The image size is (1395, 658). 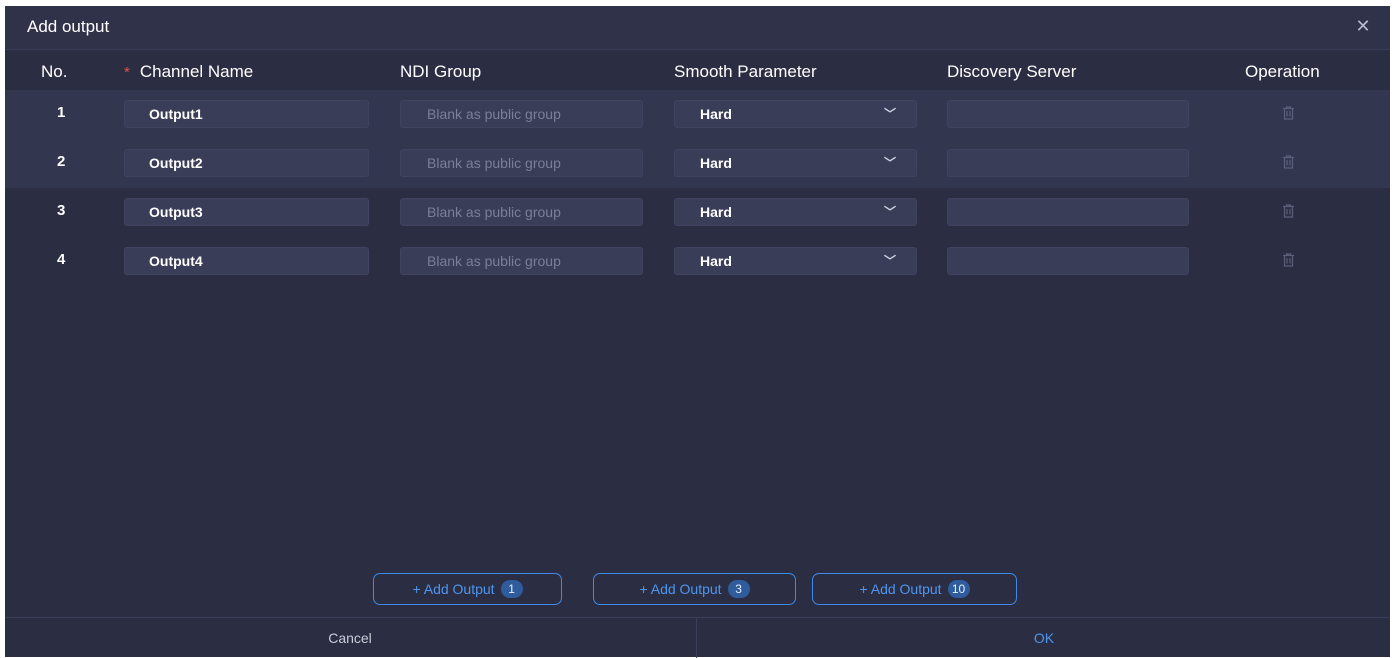 I want to click on row-number: 1, so click(x=61, y=112).